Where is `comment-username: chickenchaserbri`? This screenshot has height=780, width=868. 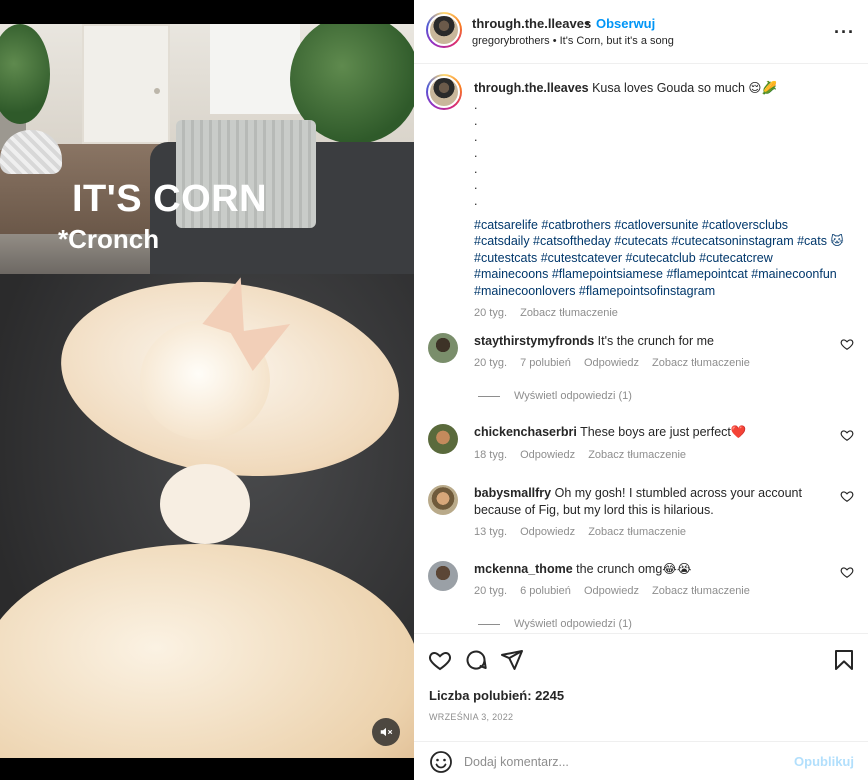
comment-username: chickenchaserbri is located at coordinates (525, 432).